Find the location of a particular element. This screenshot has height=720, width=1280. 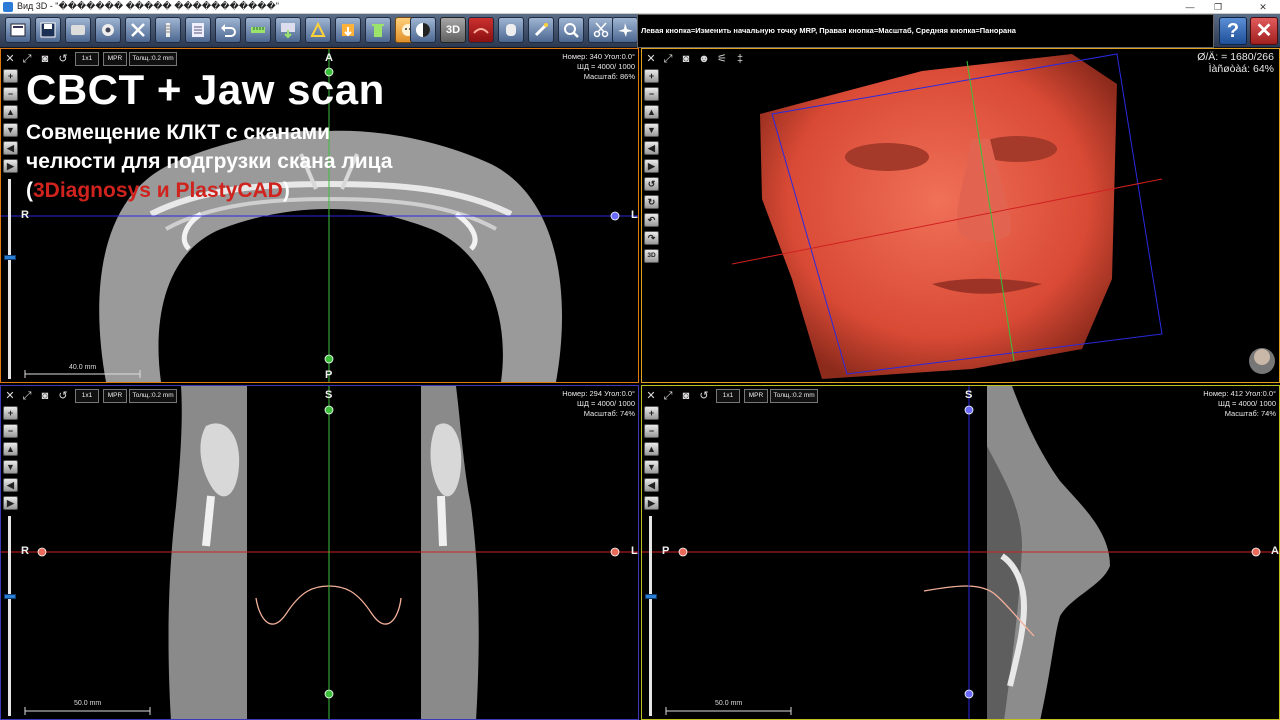

roll-left-icon: ↶ is located at coordinates (651, 220).